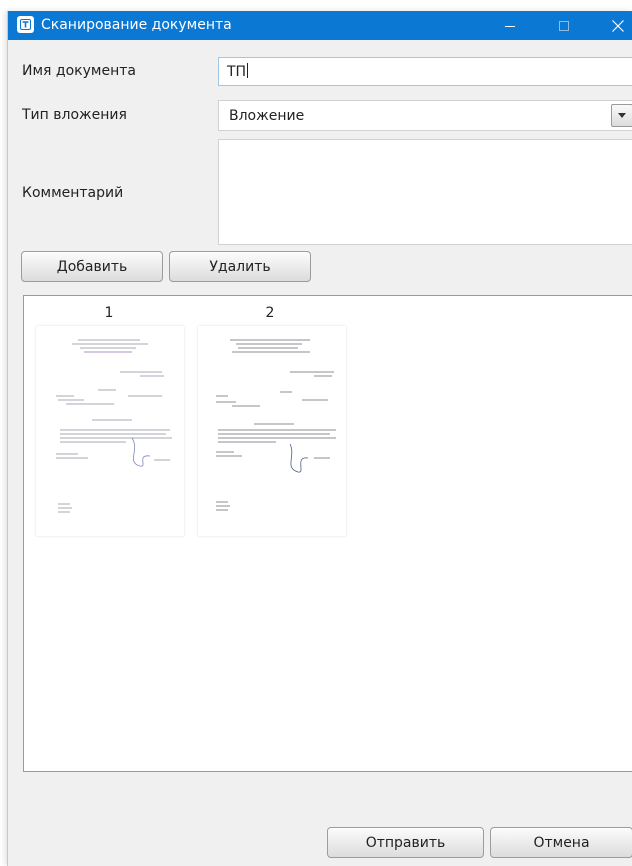 Image resolution: width=632 pixels, height=866 pixels. I want to click on text-caret, so click(248, 70).